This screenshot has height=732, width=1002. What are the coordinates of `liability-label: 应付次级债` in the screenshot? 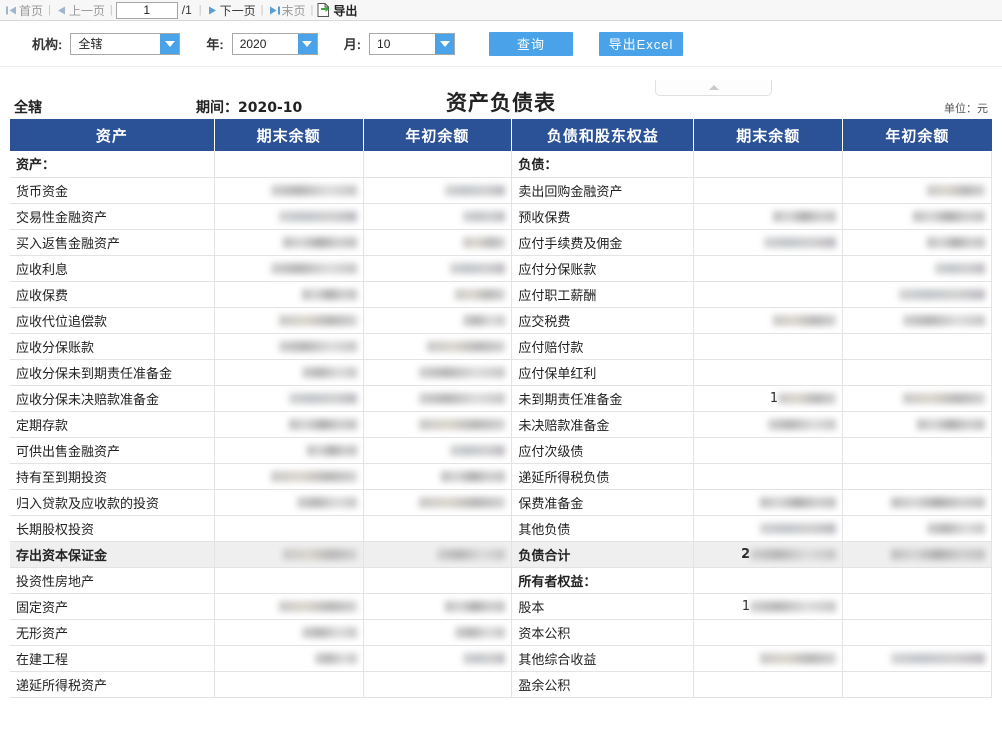 It's located at (603, 450).